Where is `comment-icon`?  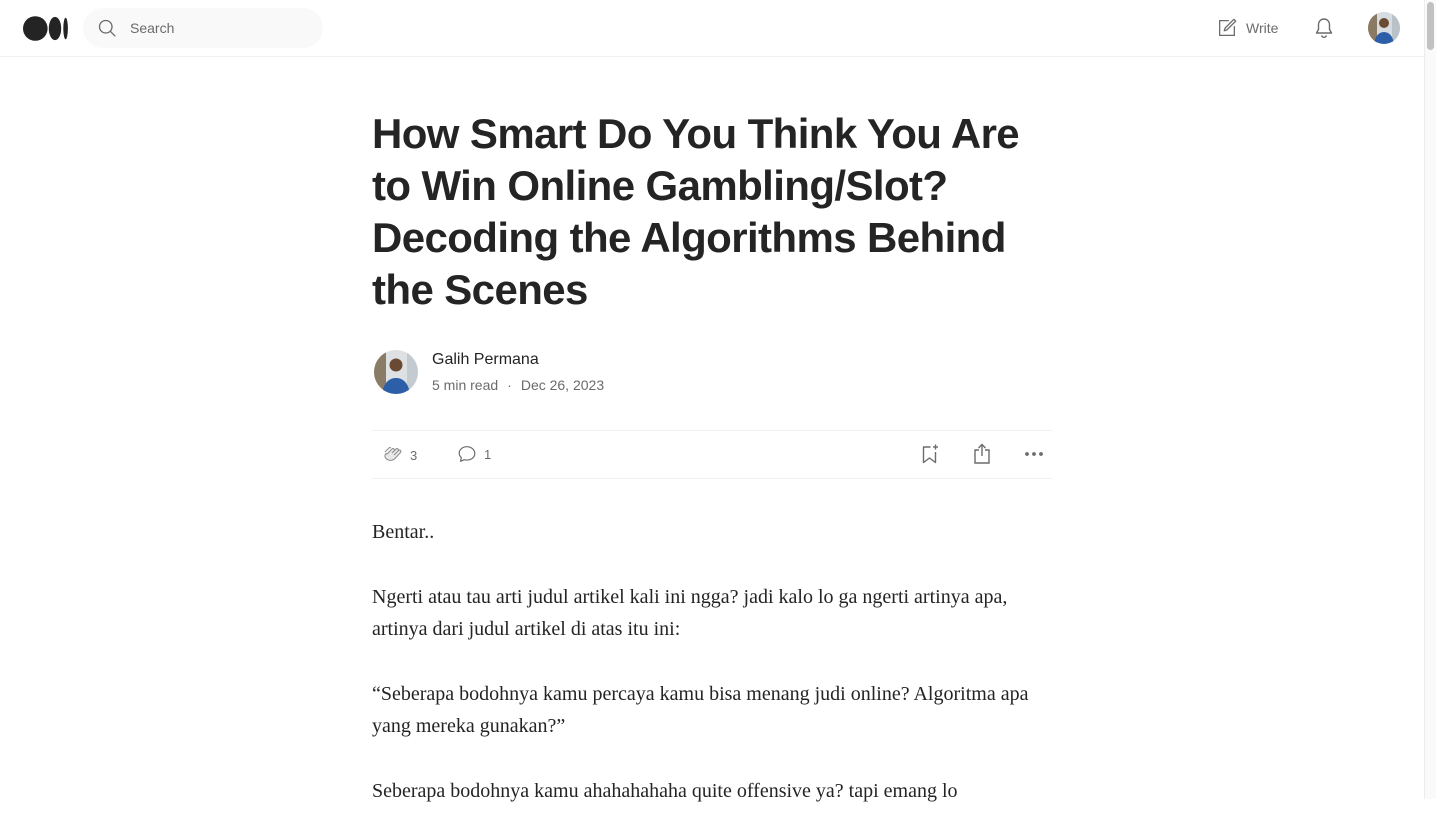 comment-icon is located at coordinates (467, 454).